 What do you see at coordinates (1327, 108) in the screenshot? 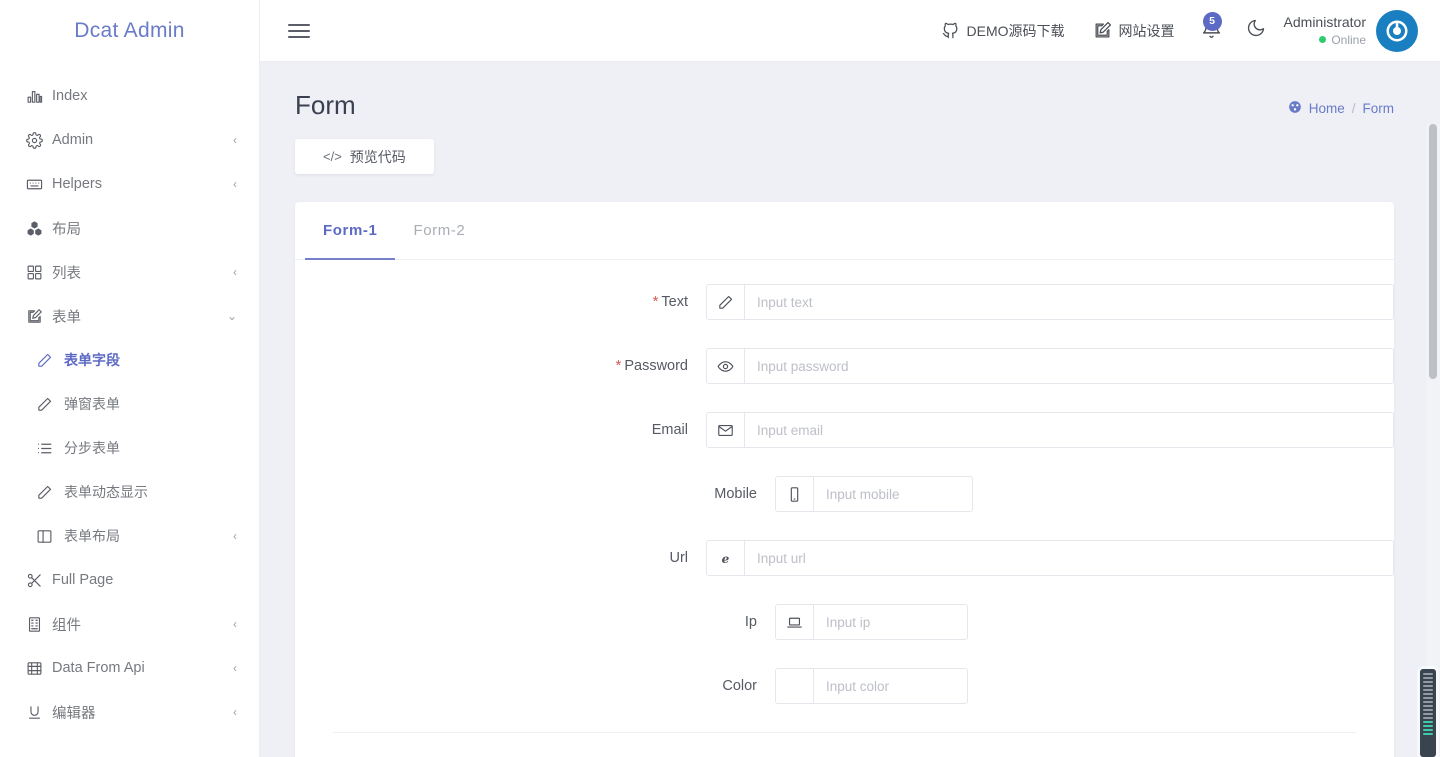
I see `breadcrumb-home: Home` at bounding box center [1327, 108].